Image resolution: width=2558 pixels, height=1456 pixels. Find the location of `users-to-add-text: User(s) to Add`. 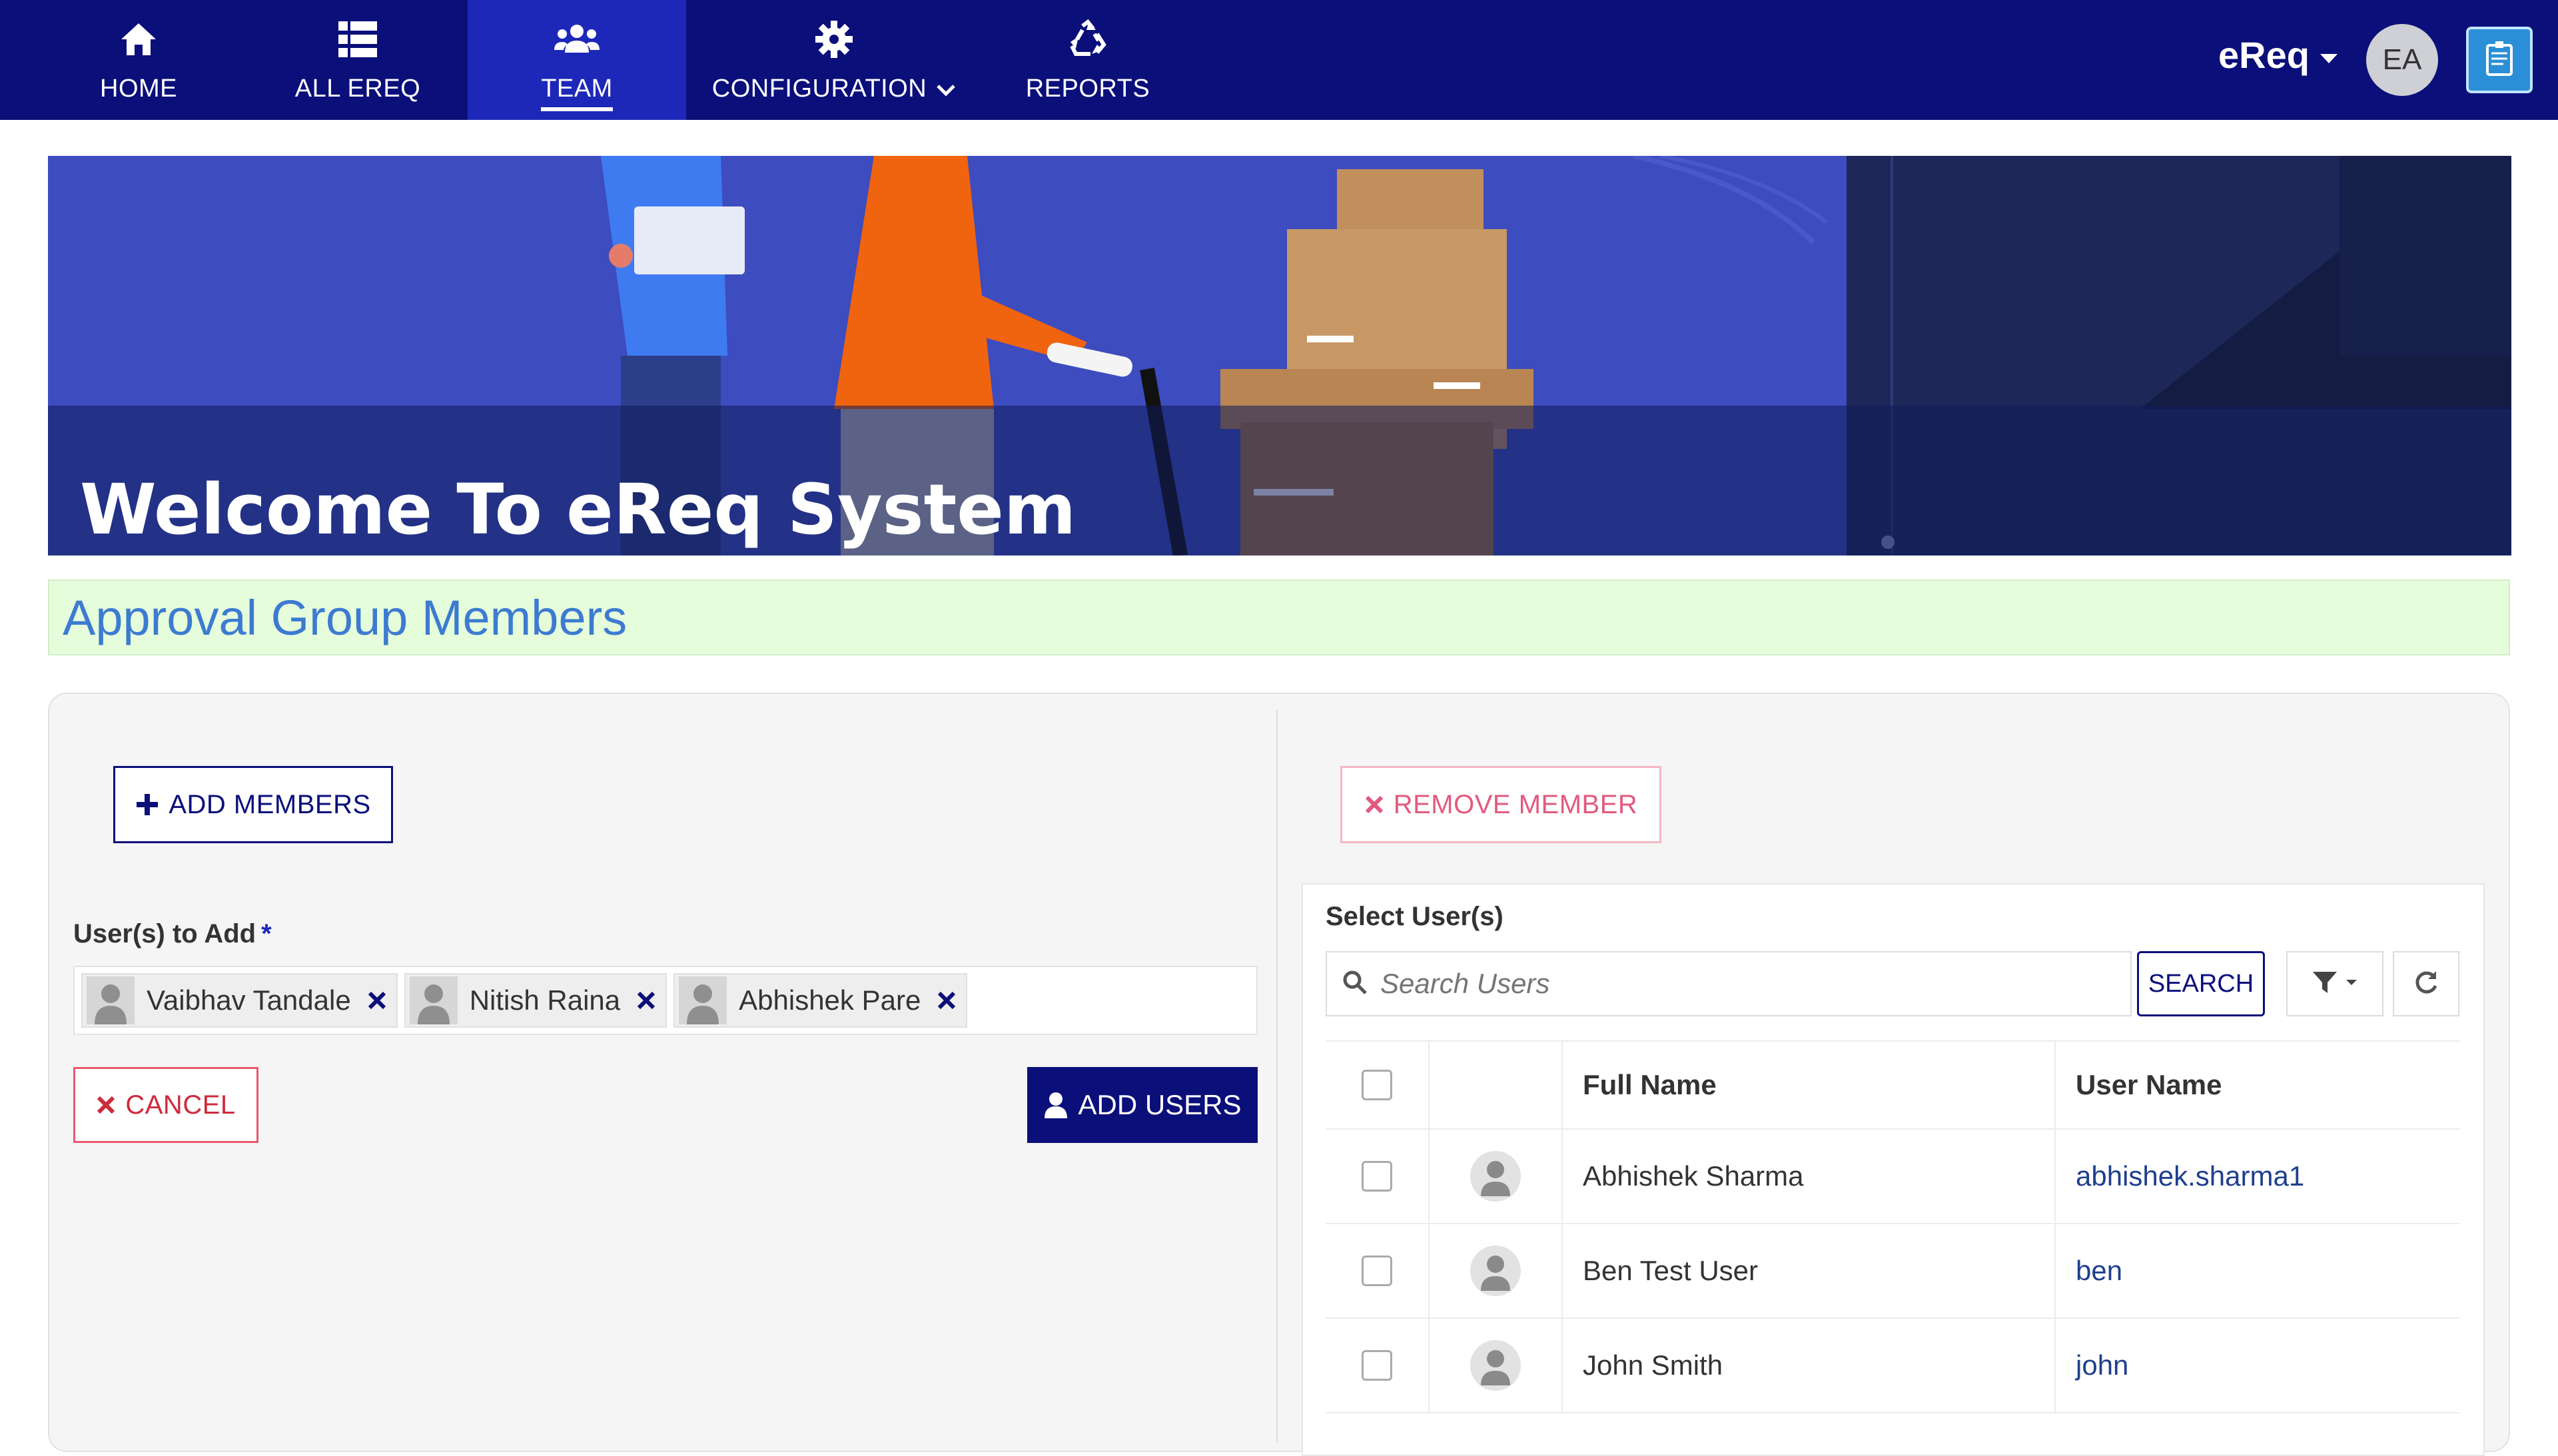

users-to-add-text: User(s) to Add is located at coordinates (164, 933).